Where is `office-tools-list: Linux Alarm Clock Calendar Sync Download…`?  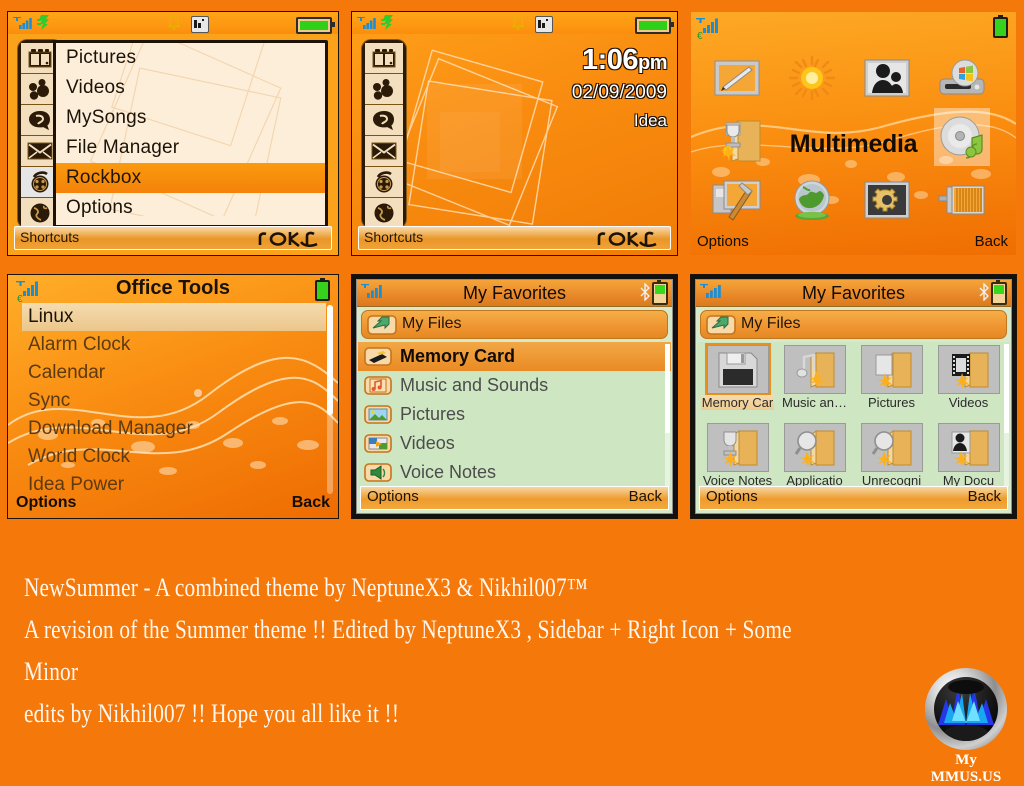 office-tools-list: Linux Alarm Clock Calendar Sync Download… is located at coordinates (174, 399).